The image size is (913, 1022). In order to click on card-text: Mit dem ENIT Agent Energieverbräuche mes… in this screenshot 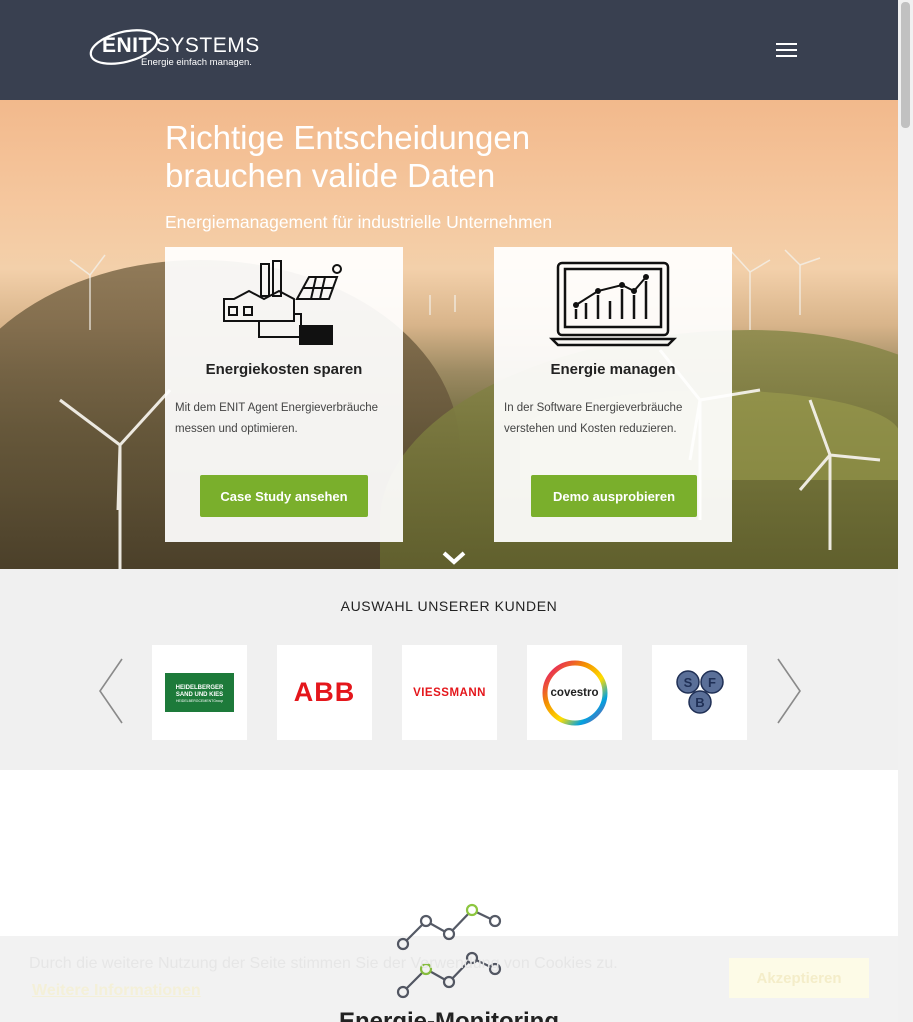, I will do `click(277, 418)`.